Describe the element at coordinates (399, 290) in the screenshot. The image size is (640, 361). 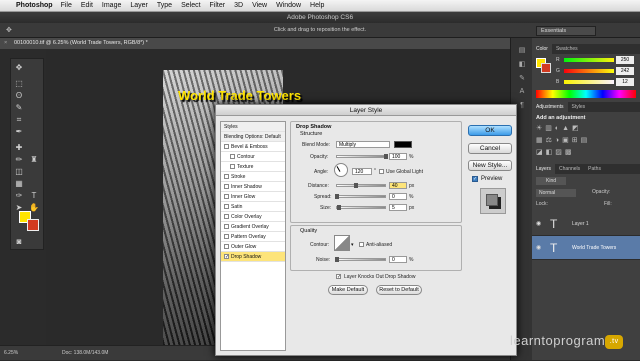
I see `reset-default-button: Reset to Default` at that location.